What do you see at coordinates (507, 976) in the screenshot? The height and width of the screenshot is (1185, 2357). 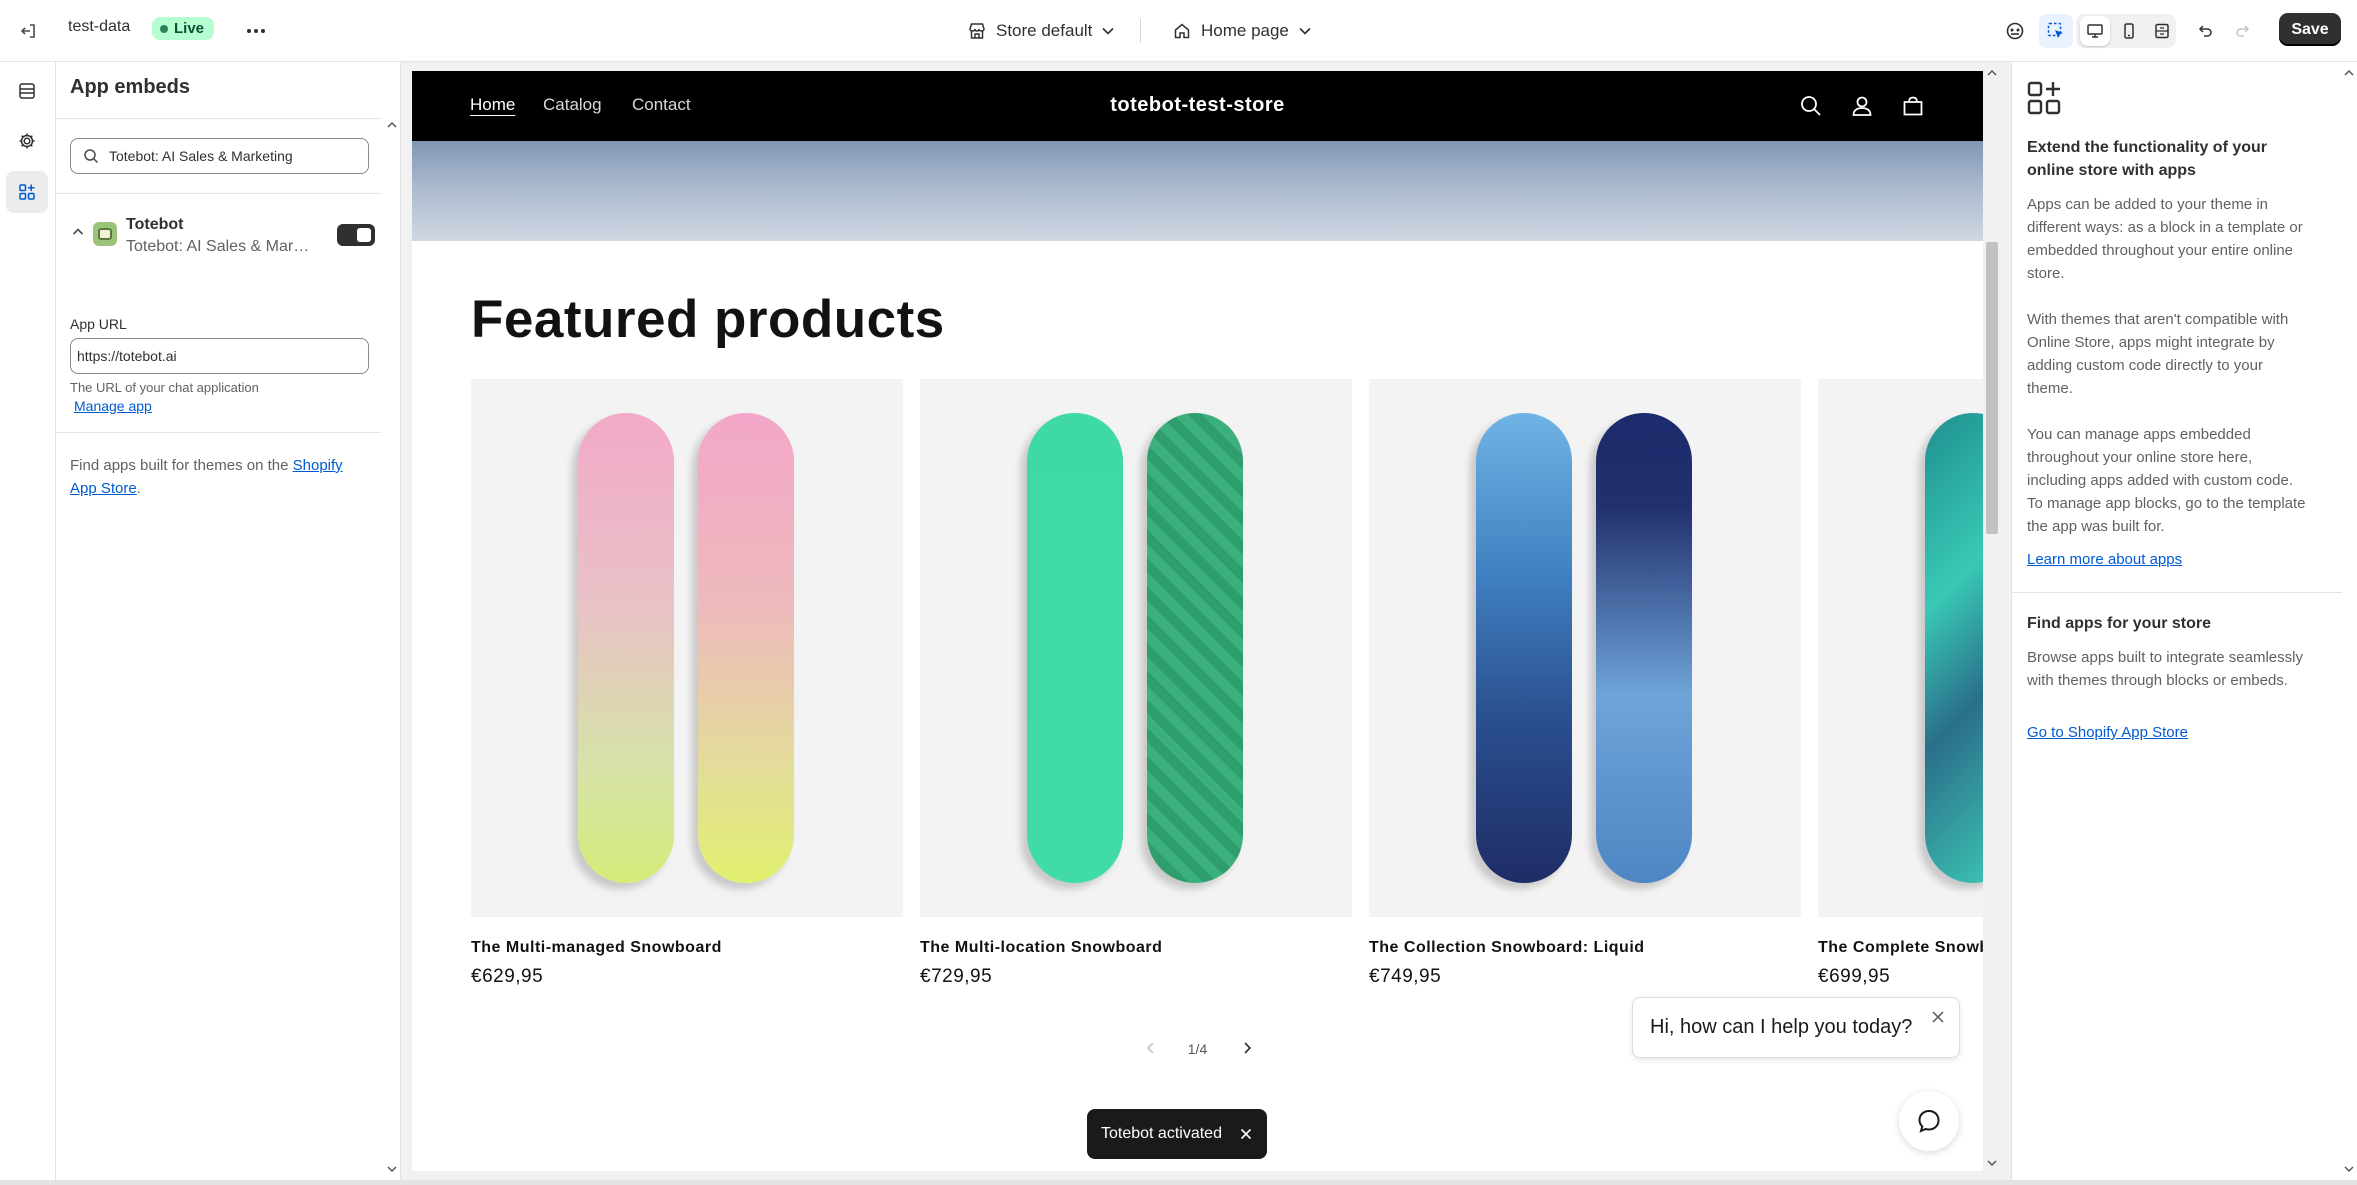 I see `product-price: €629,95` at bounding box center [507, 976].